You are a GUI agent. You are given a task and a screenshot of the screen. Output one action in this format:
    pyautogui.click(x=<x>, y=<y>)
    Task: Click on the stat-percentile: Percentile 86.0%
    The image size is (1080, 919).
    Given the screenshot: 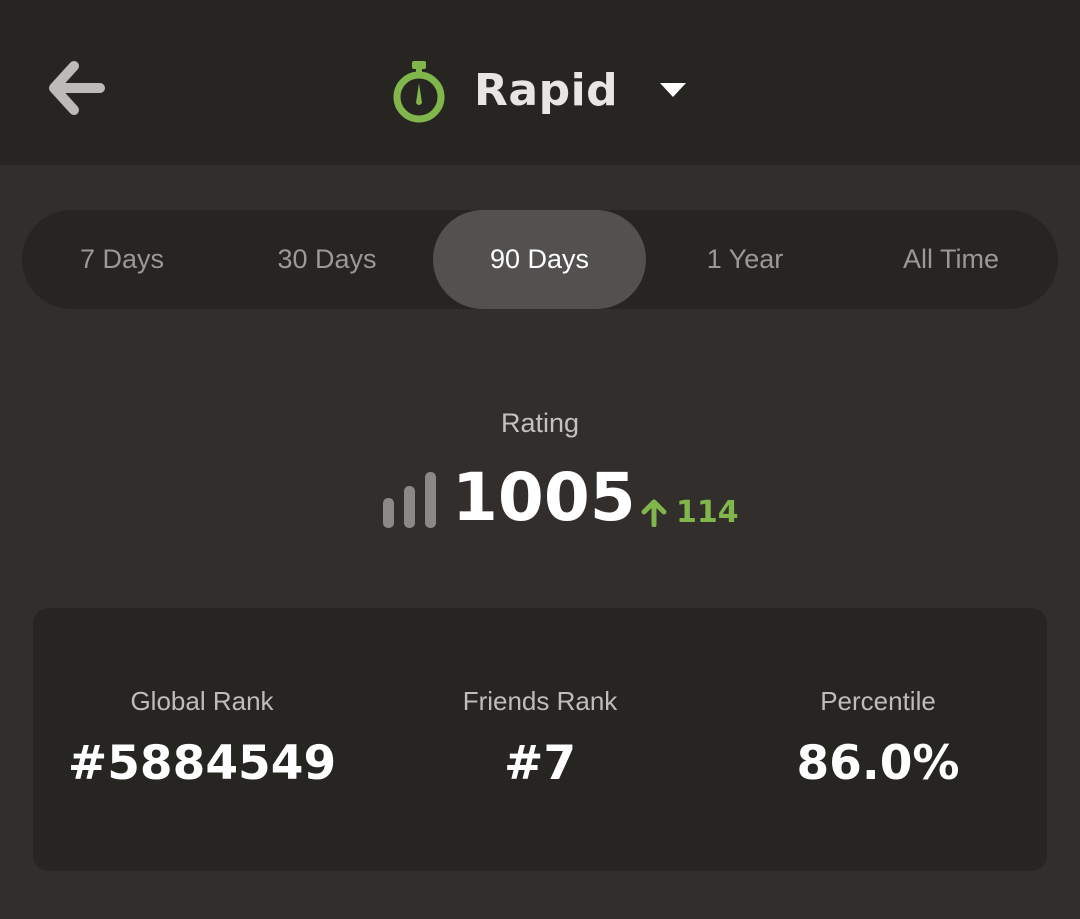 What is the action you would take?
    pyautogui.click(x=878, y=739)
    